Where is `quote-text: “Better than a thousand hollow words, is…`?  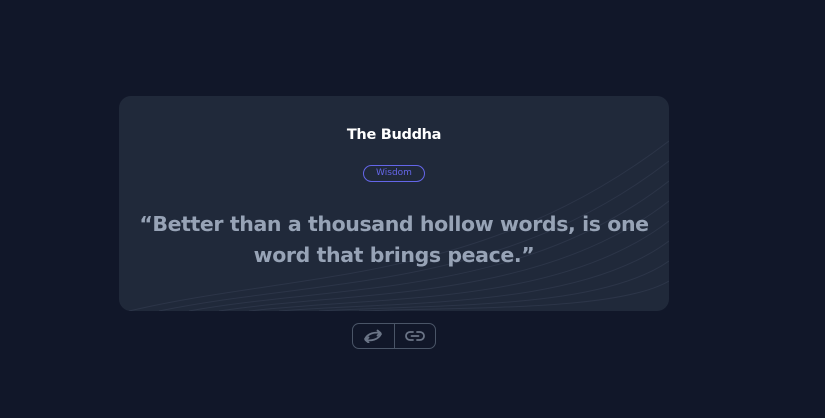 quote-text: “Better than a thousand hollow words, is… is located at coordinates (394, 239).